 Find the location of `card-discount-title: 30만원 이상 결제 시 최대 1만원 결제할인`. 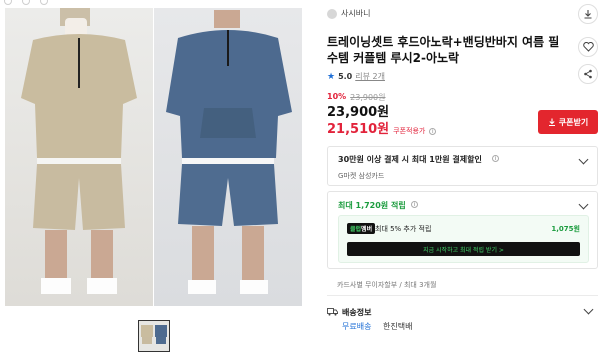

card-discount-title: 30만원 이상 결제 시 최대 1만원 결제할인 is located at coordinates (410, 159).